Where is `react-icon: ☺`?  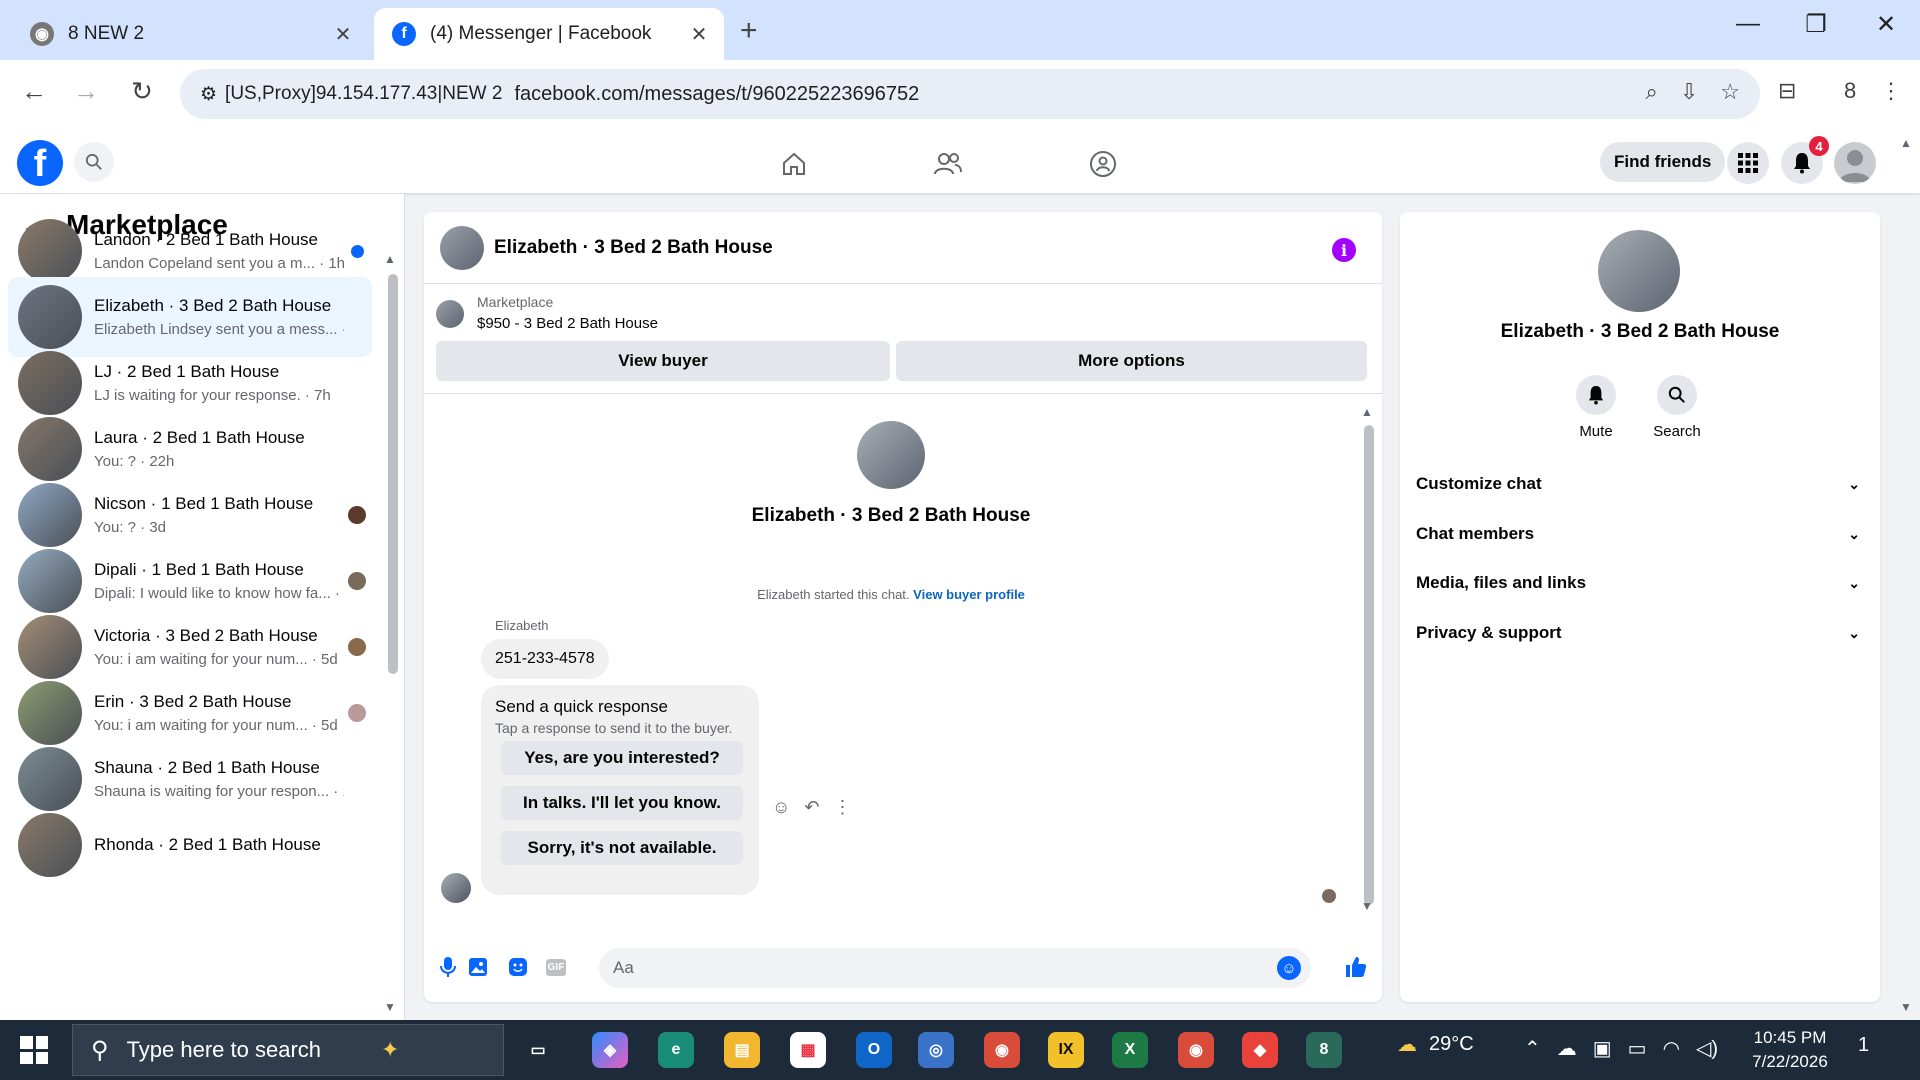 react-icon: ☺ is located at coordinates (781, 807).